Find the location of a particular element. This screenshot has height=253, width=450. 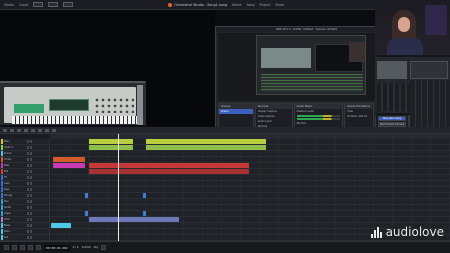

plugin-panel is located at coordinates (392, 70).